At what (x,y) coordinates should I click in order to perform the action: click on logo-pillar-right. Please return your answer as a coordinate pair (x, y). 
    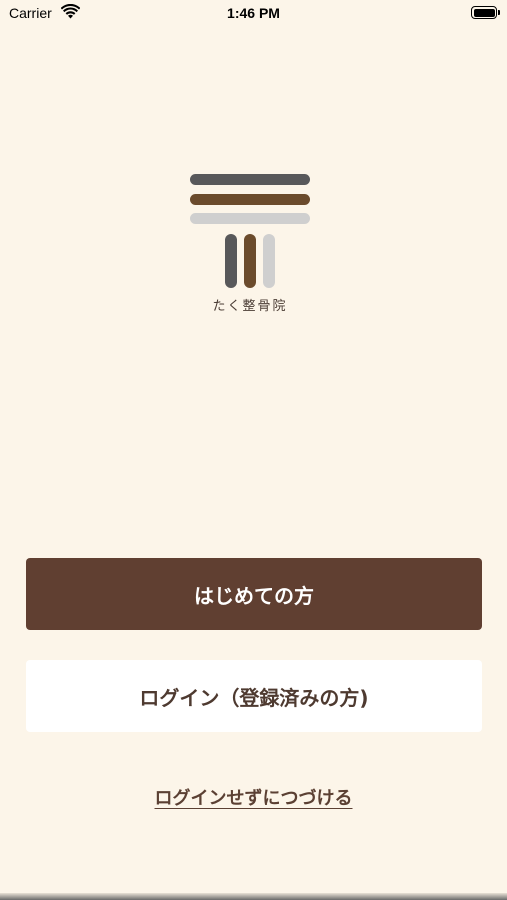
    Looking at the image, I should click on (269, 261).